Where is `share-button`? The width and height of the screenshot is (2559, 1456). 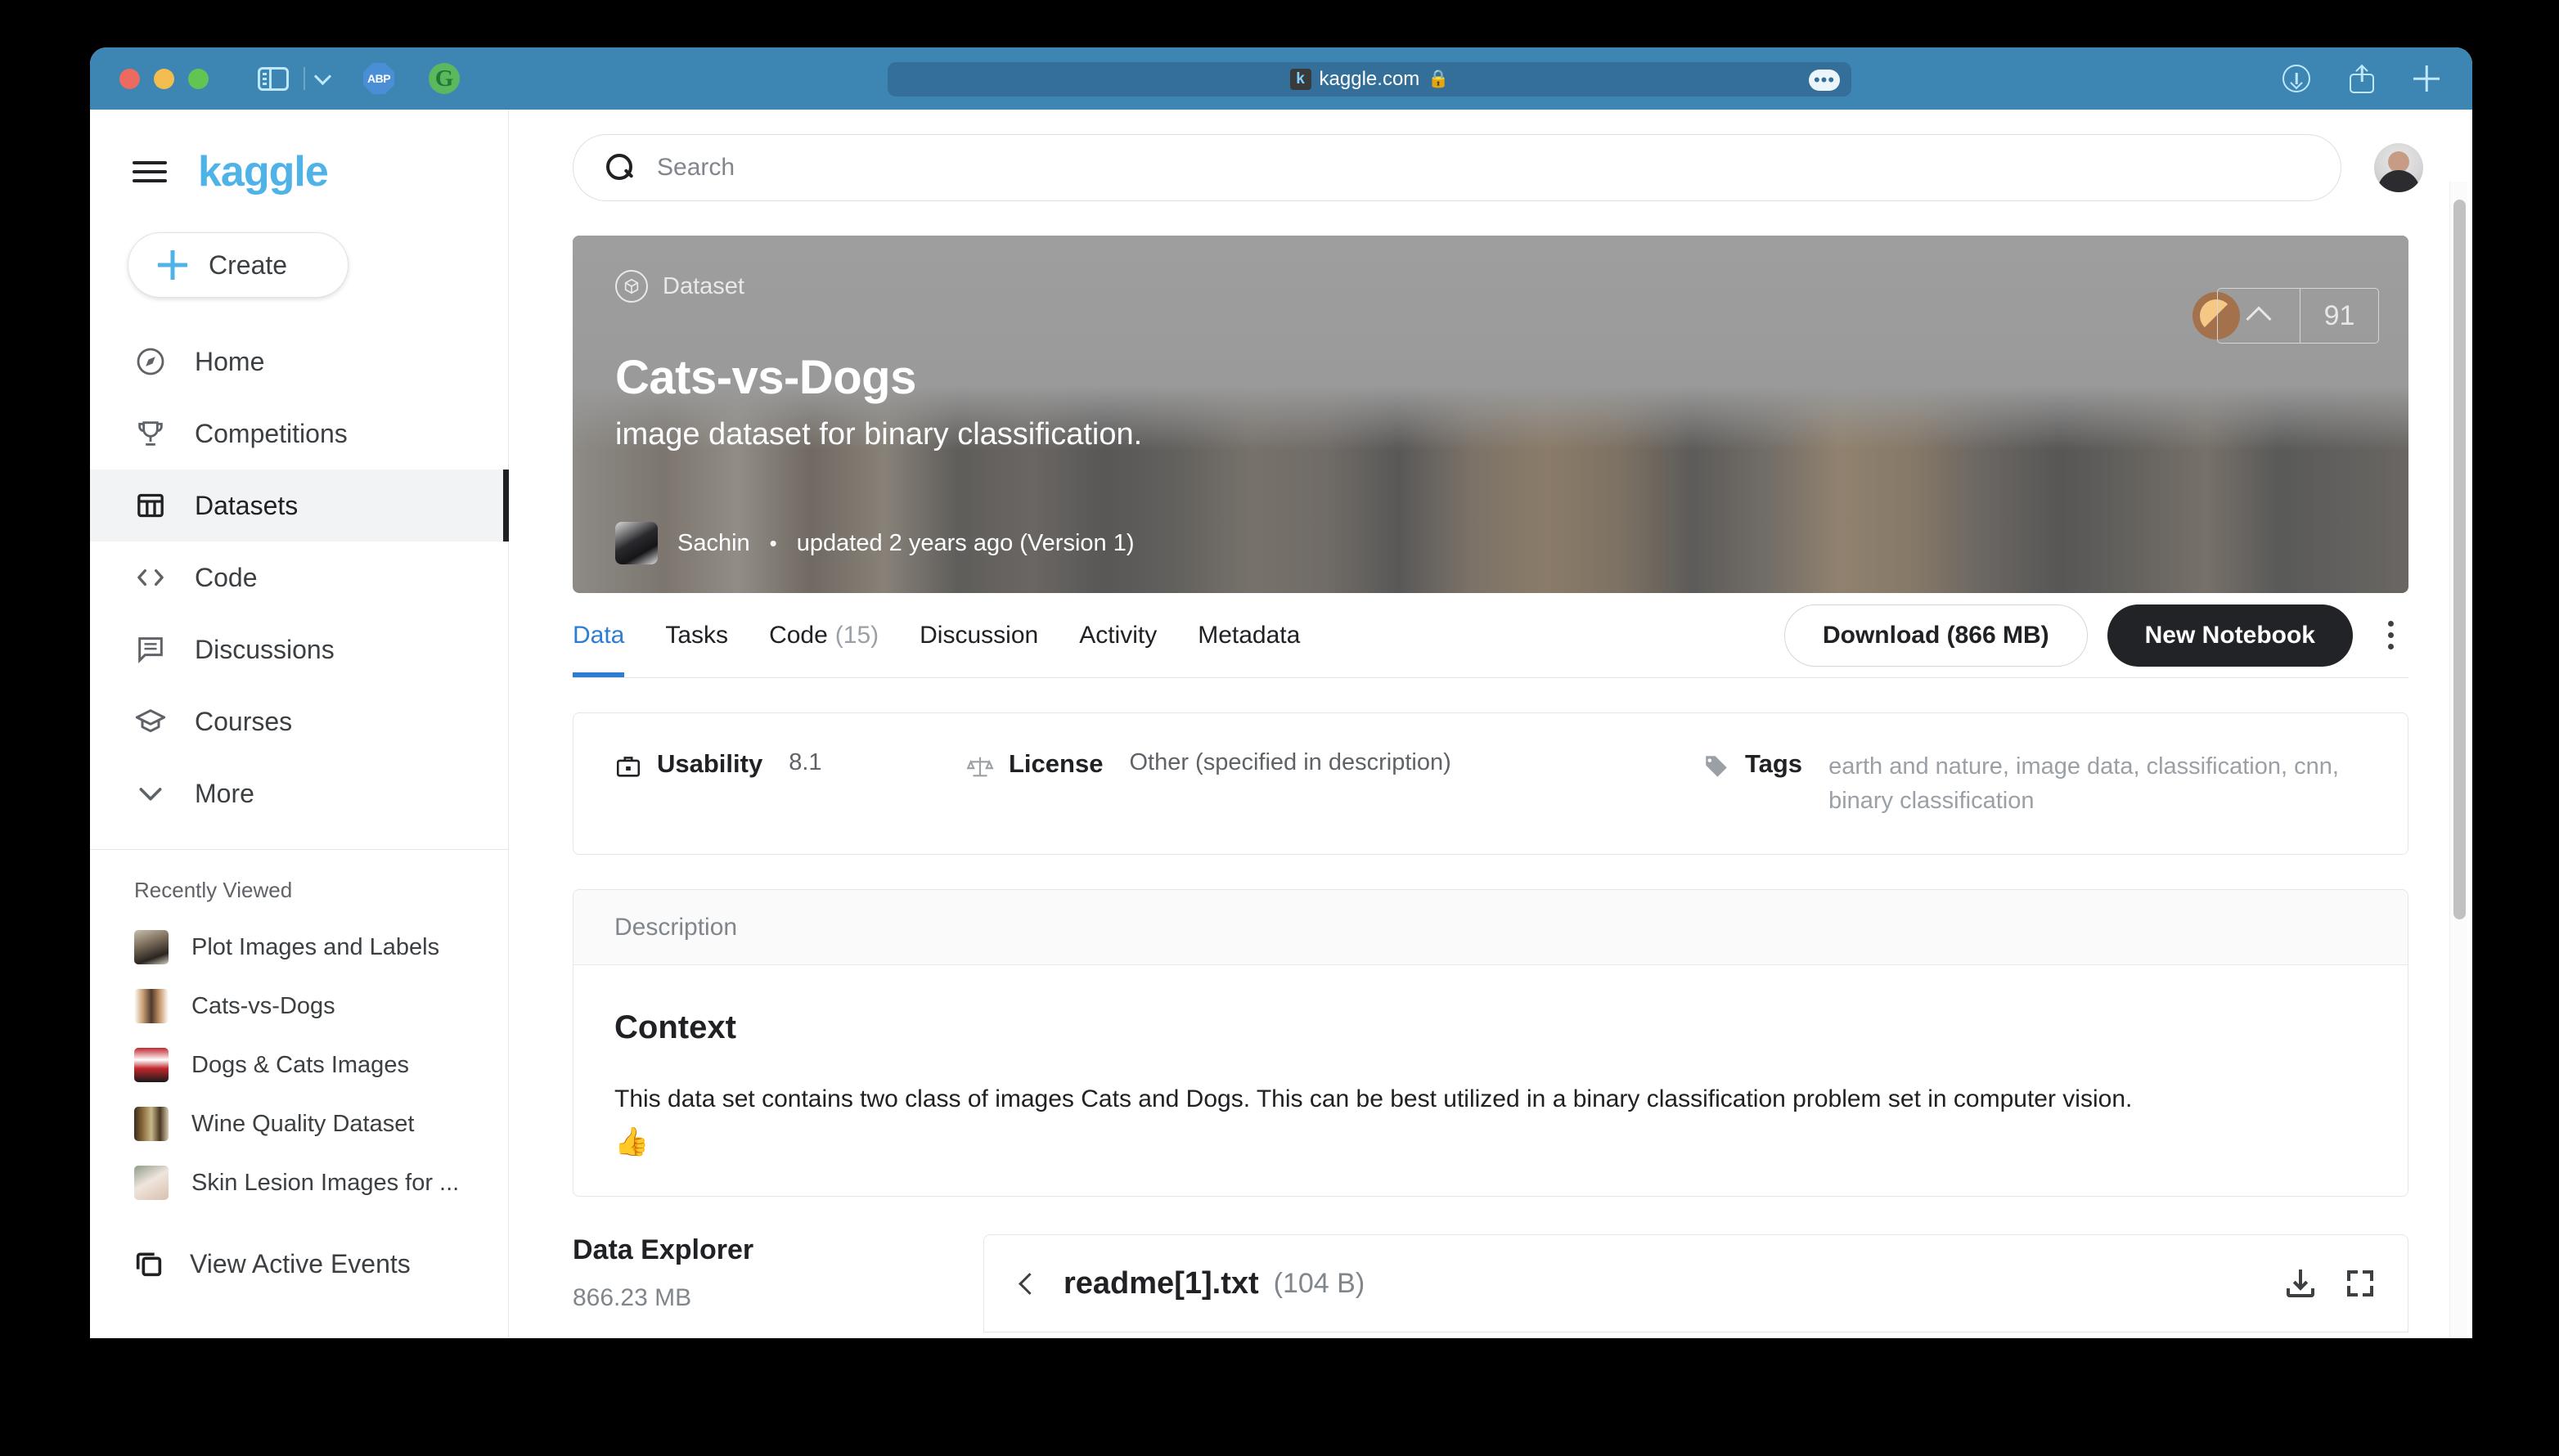
share-button is located at coordinates (2362, 78).